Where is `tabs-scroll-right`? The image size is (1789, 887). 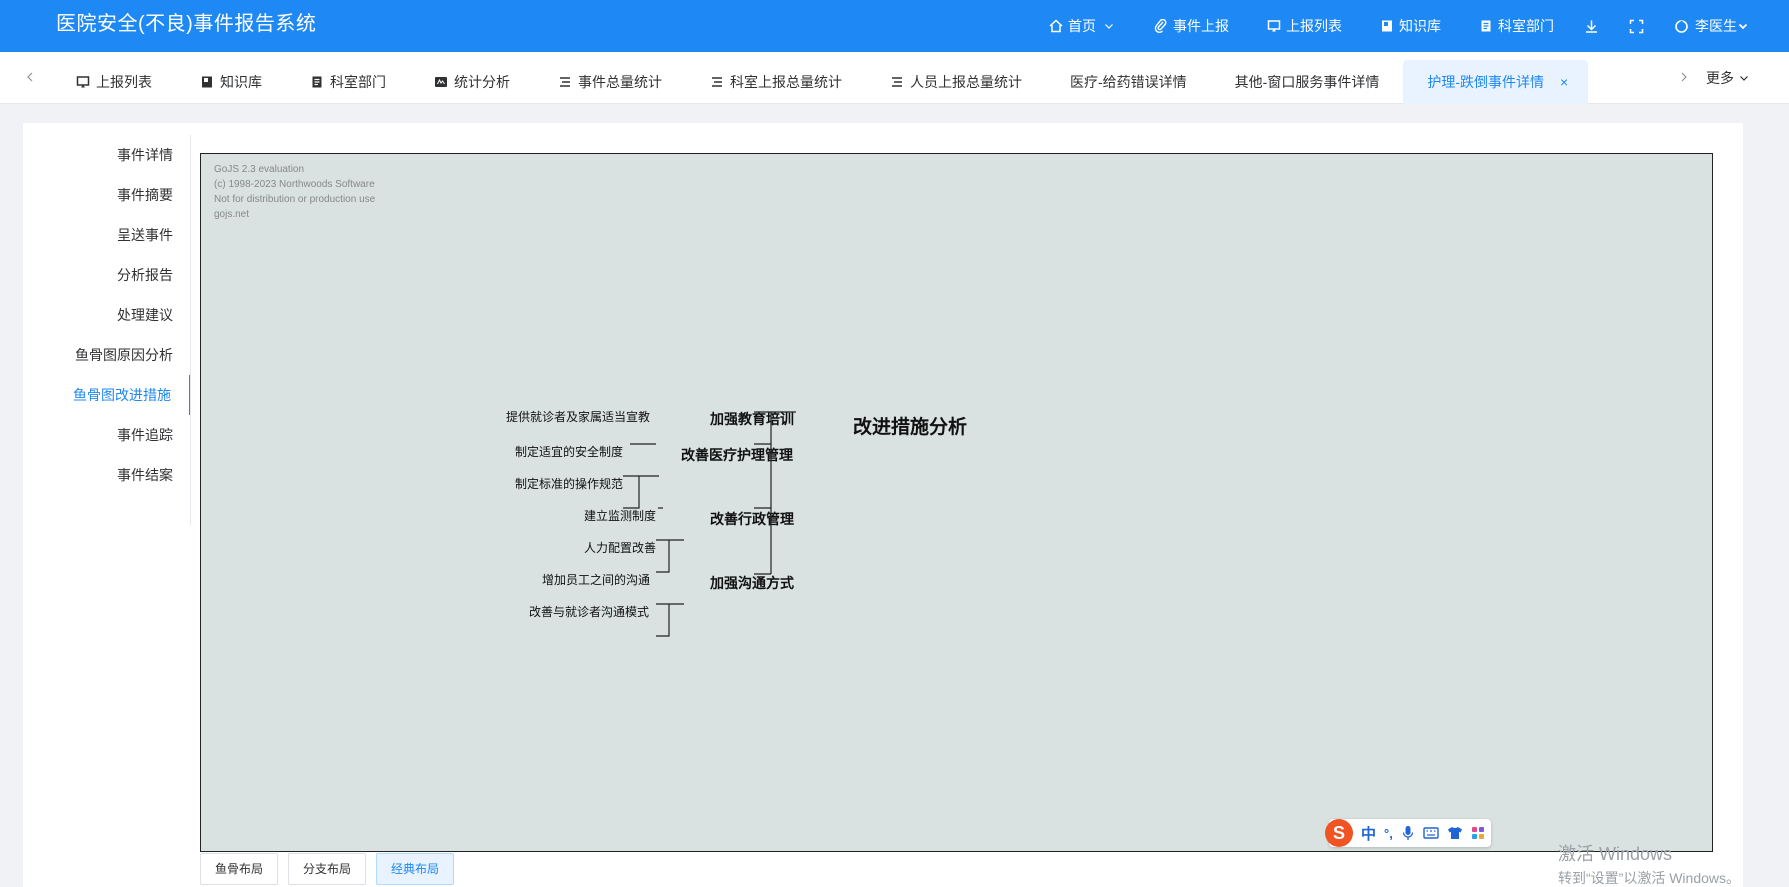
tabs-scroll-right is located at coordinates (1684, 77).